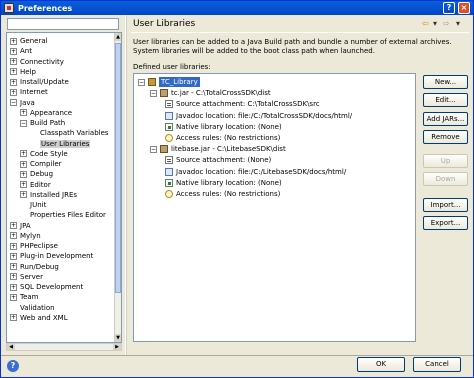 The height and width of the screenshot is (378, 474). Describe the element at coordinates (36, 174) in the screenshot. I see `tree-item: + Debug` at that location.